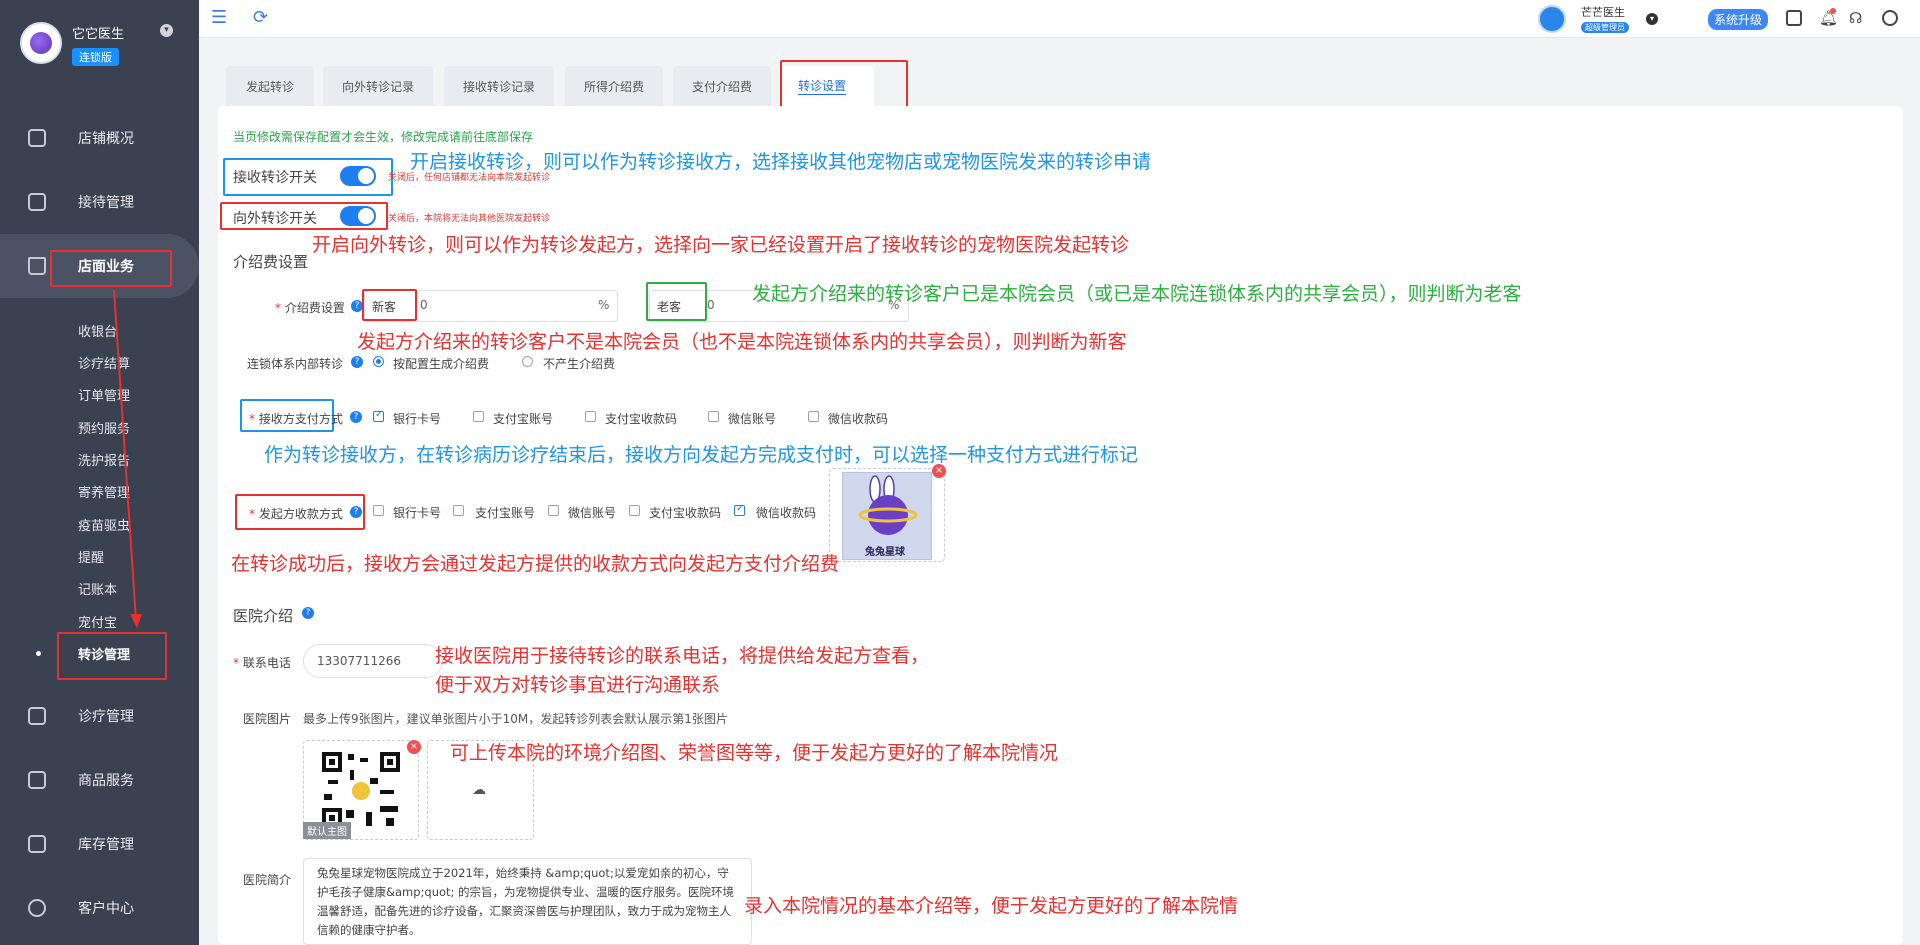 The width and height of the screenshot is (1920, 945). I want to click on annotation-collect: 在转诊成功后，接收方会通过发起方提供的收款方式向发起方支付介绍费, so click(535, 564).